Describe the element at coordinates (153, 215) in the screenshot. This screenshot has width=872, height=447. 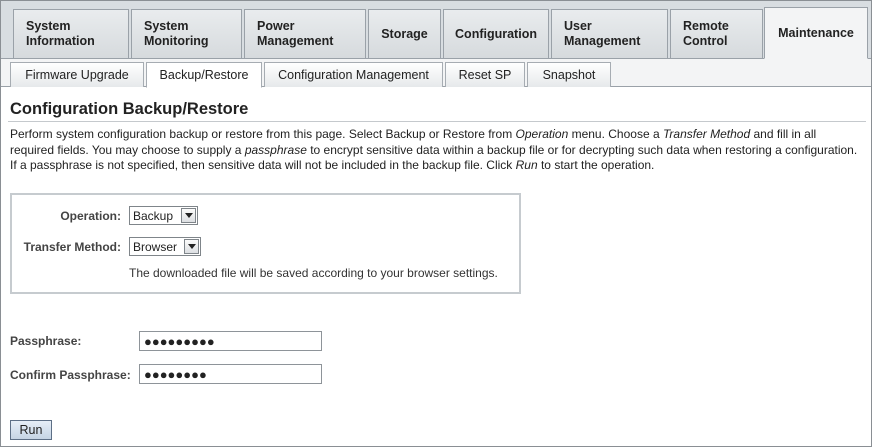
I see `operation-selected-value: Backup` at that location.